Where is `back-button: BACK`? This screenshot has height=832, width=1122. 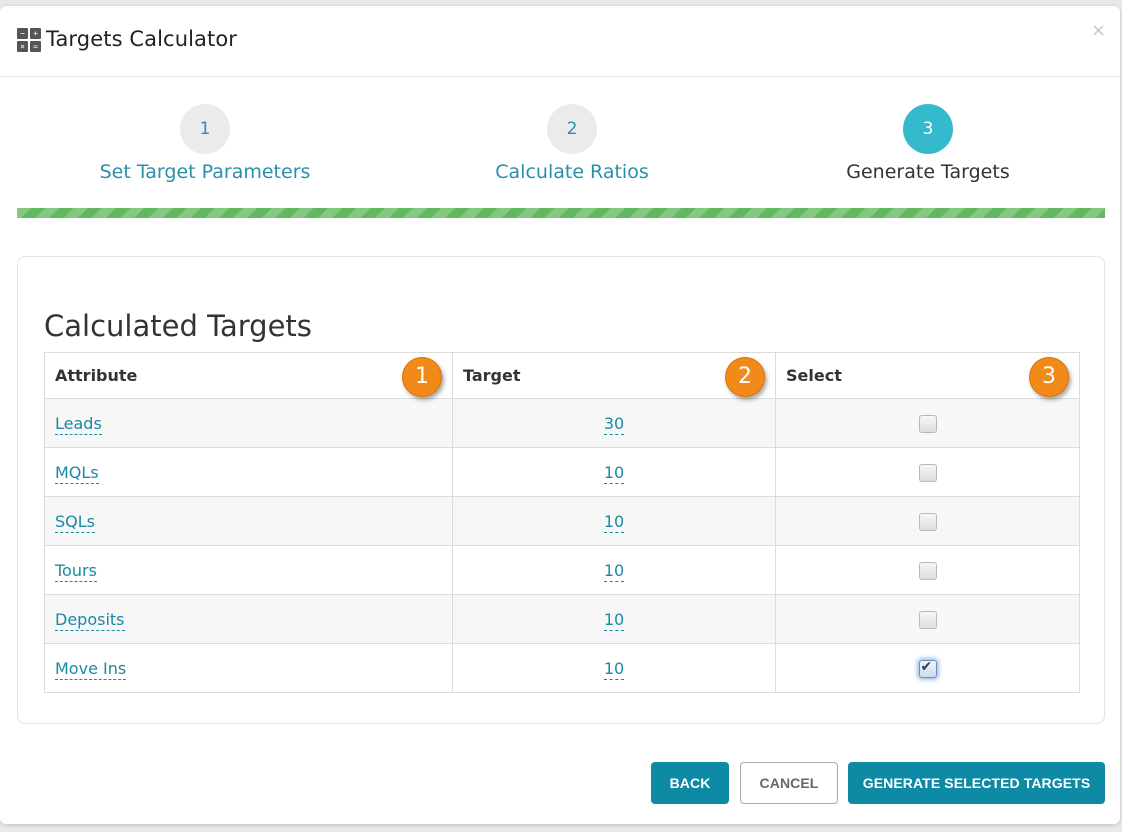 back-button: BACK is located at coordinates (690, 783).